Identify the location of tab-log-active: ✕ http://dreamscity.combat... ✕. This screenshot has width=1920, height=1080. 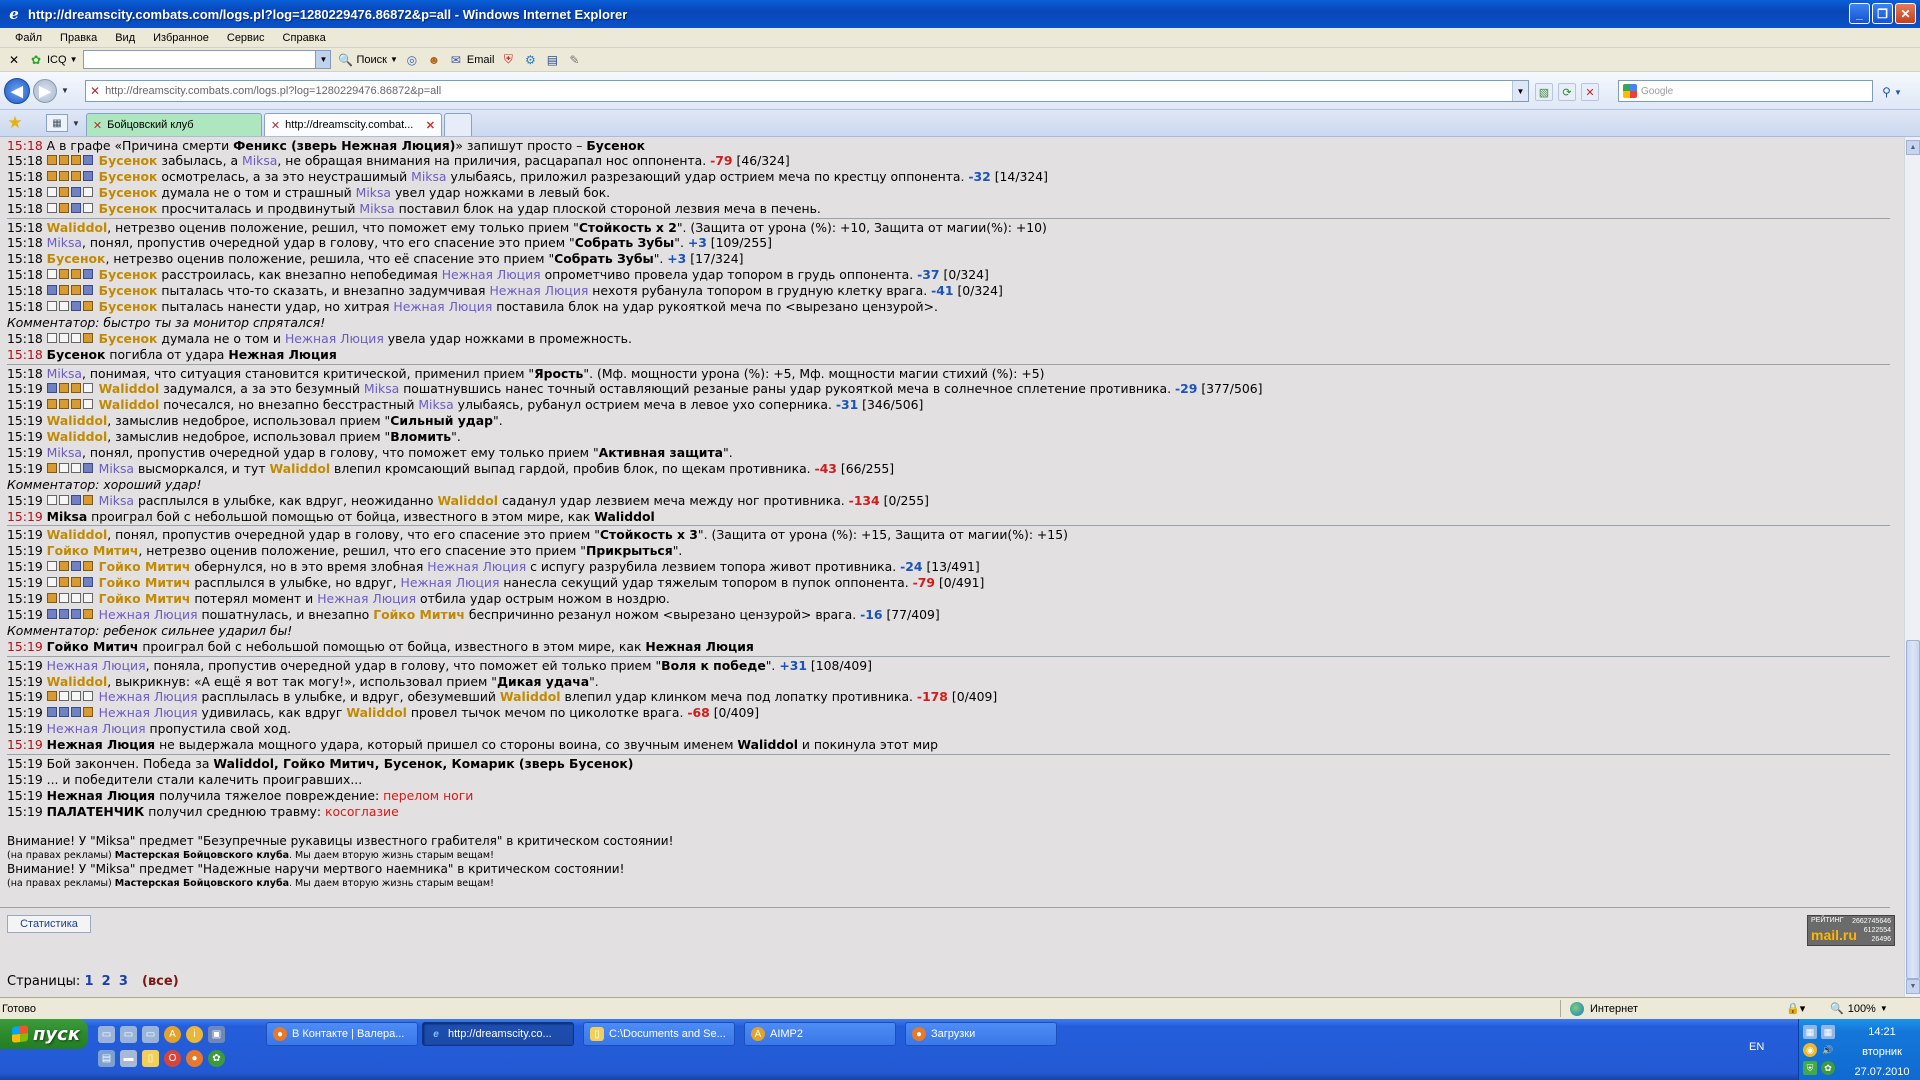
(352, 124).